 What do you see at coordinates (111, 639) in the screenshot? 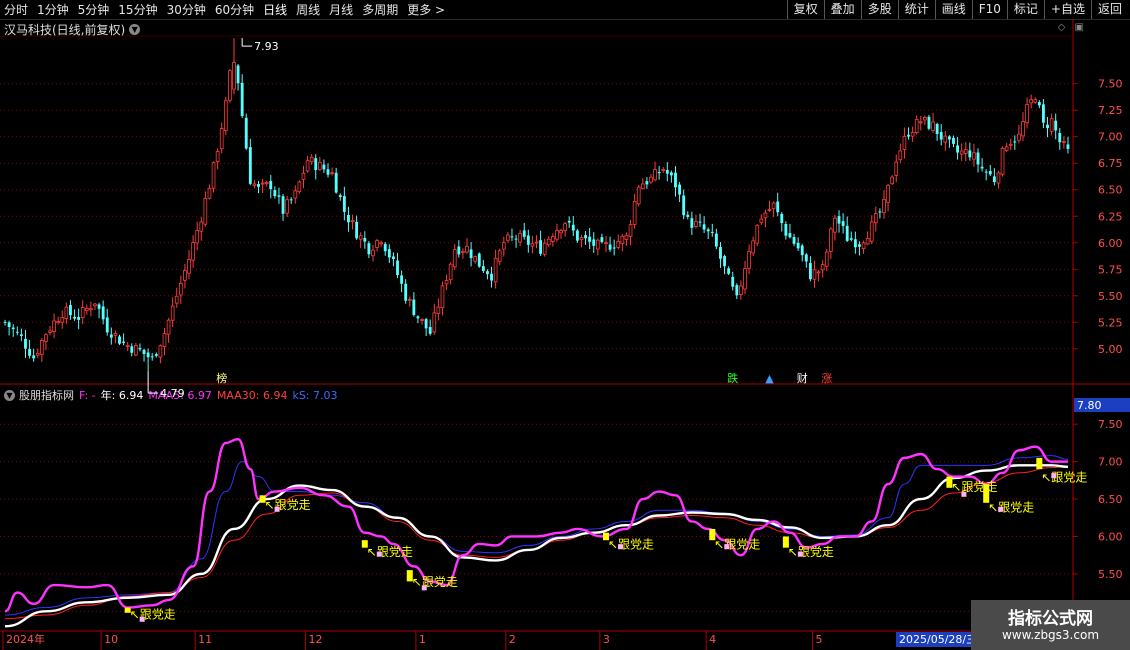
I see `time-label: 10` at bounding box center [111, 639].